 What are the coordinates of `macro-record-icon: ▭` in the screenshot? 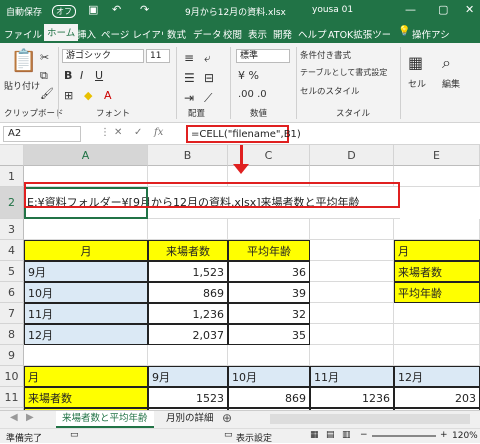 It's located at (74, 435).